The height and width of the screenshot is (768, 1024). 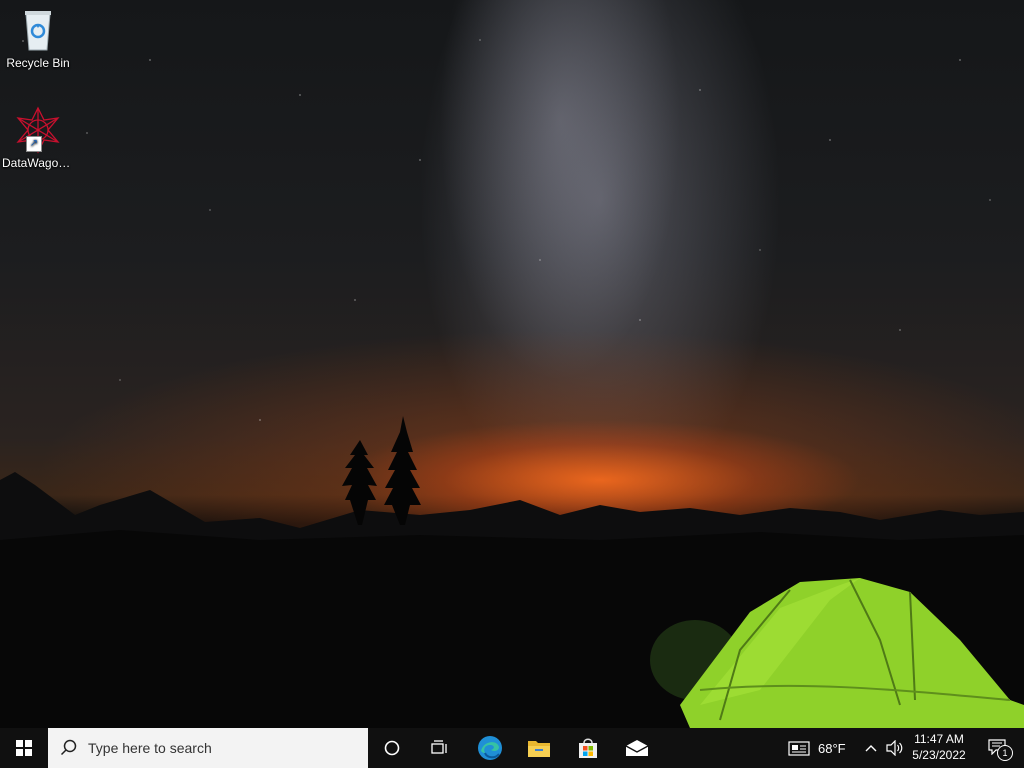 I want to click on volume-button, so click(x=895, y=748).